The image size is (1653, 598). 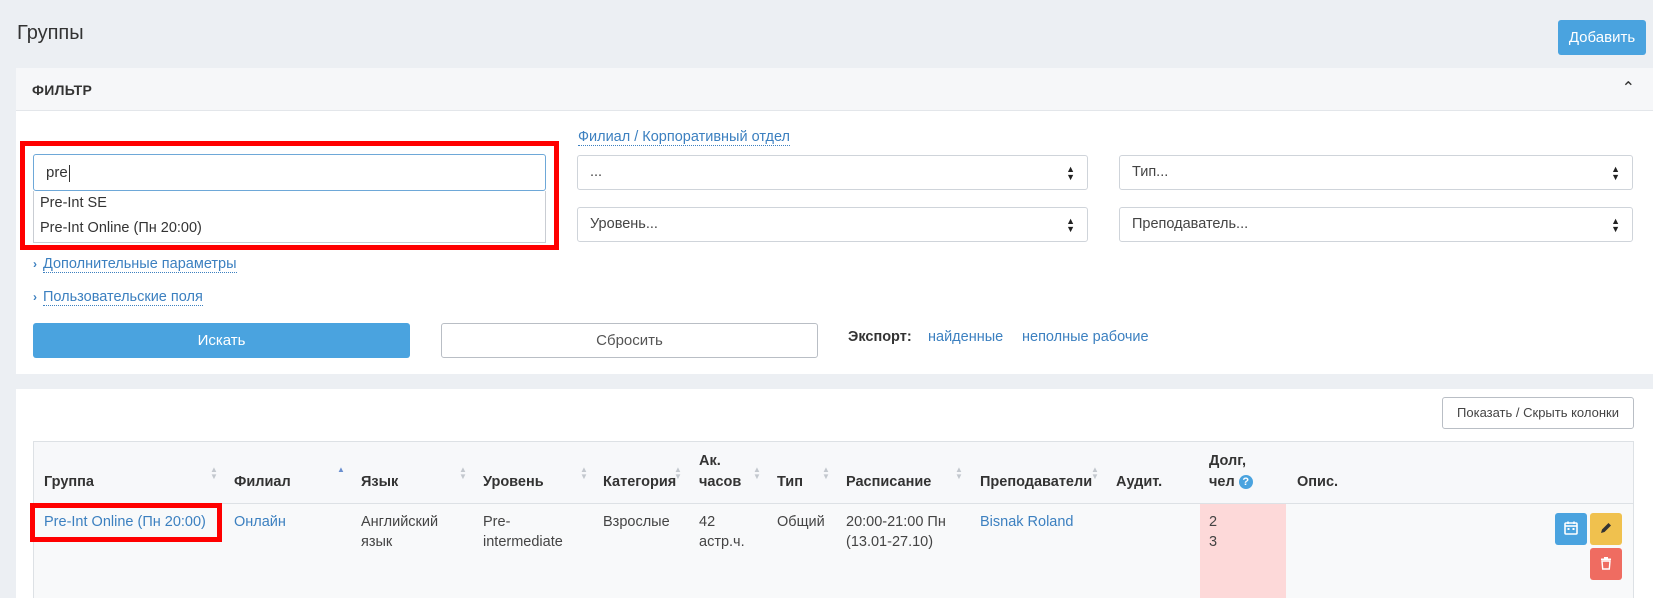 What do you see at coordinates (1317, 482) in the screenshot?
I see `col-header-description: Опис.` at bounding box center [1317, 482].